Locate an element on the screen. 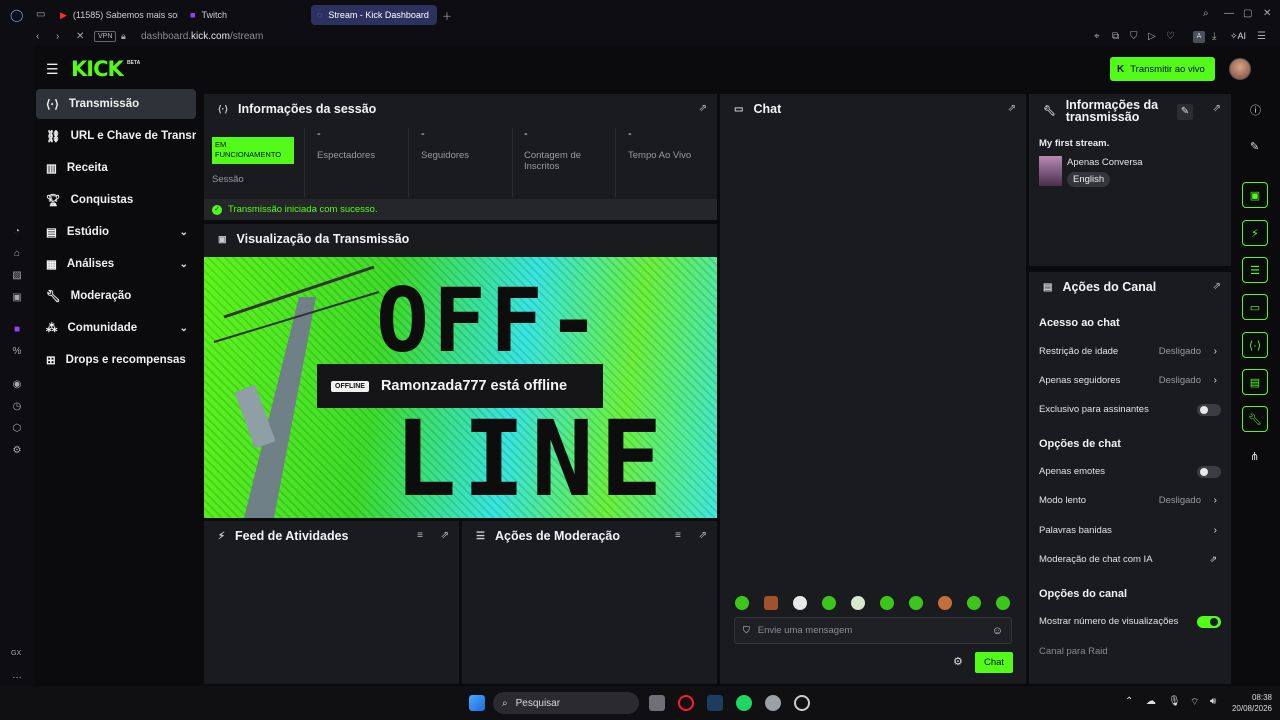  heart-icon: ♡ is located at coordinates (1170, 36).